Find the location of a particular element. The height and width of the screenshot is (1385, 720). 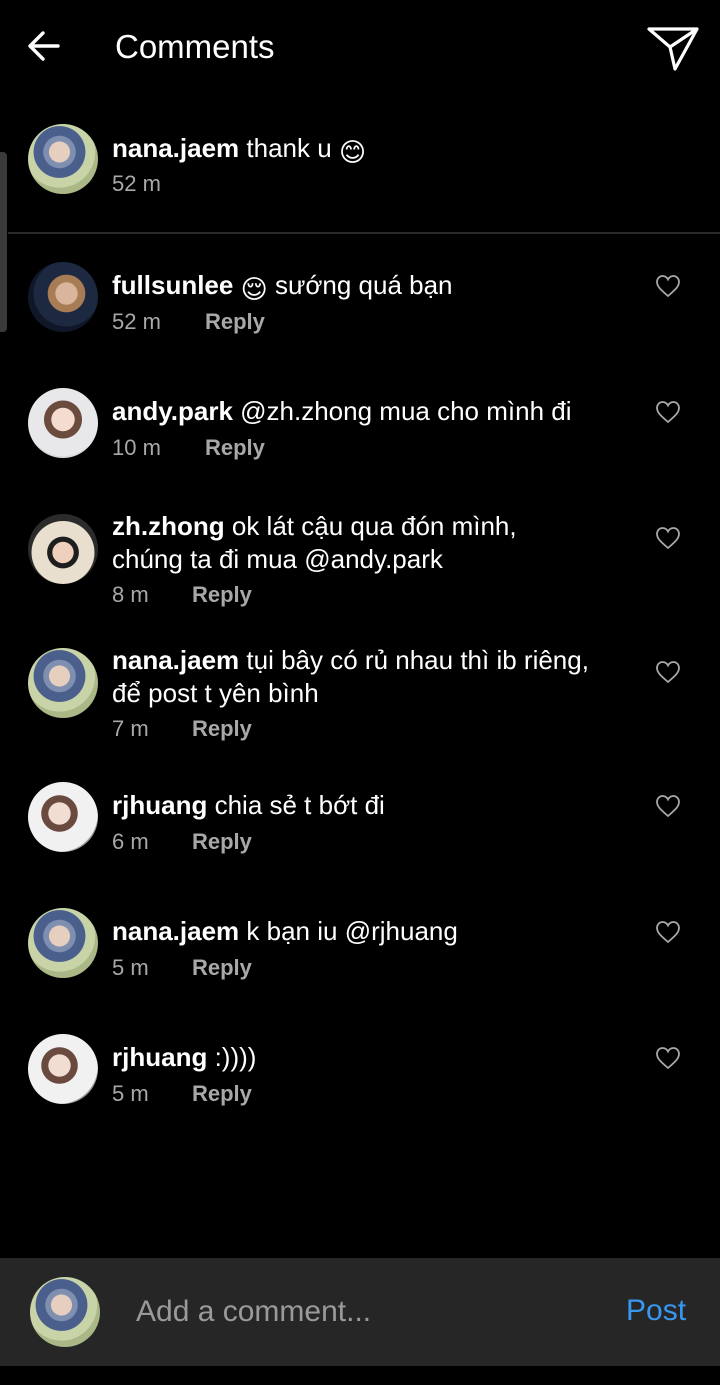

post-button: Post is located at coordinates (656, 1311).